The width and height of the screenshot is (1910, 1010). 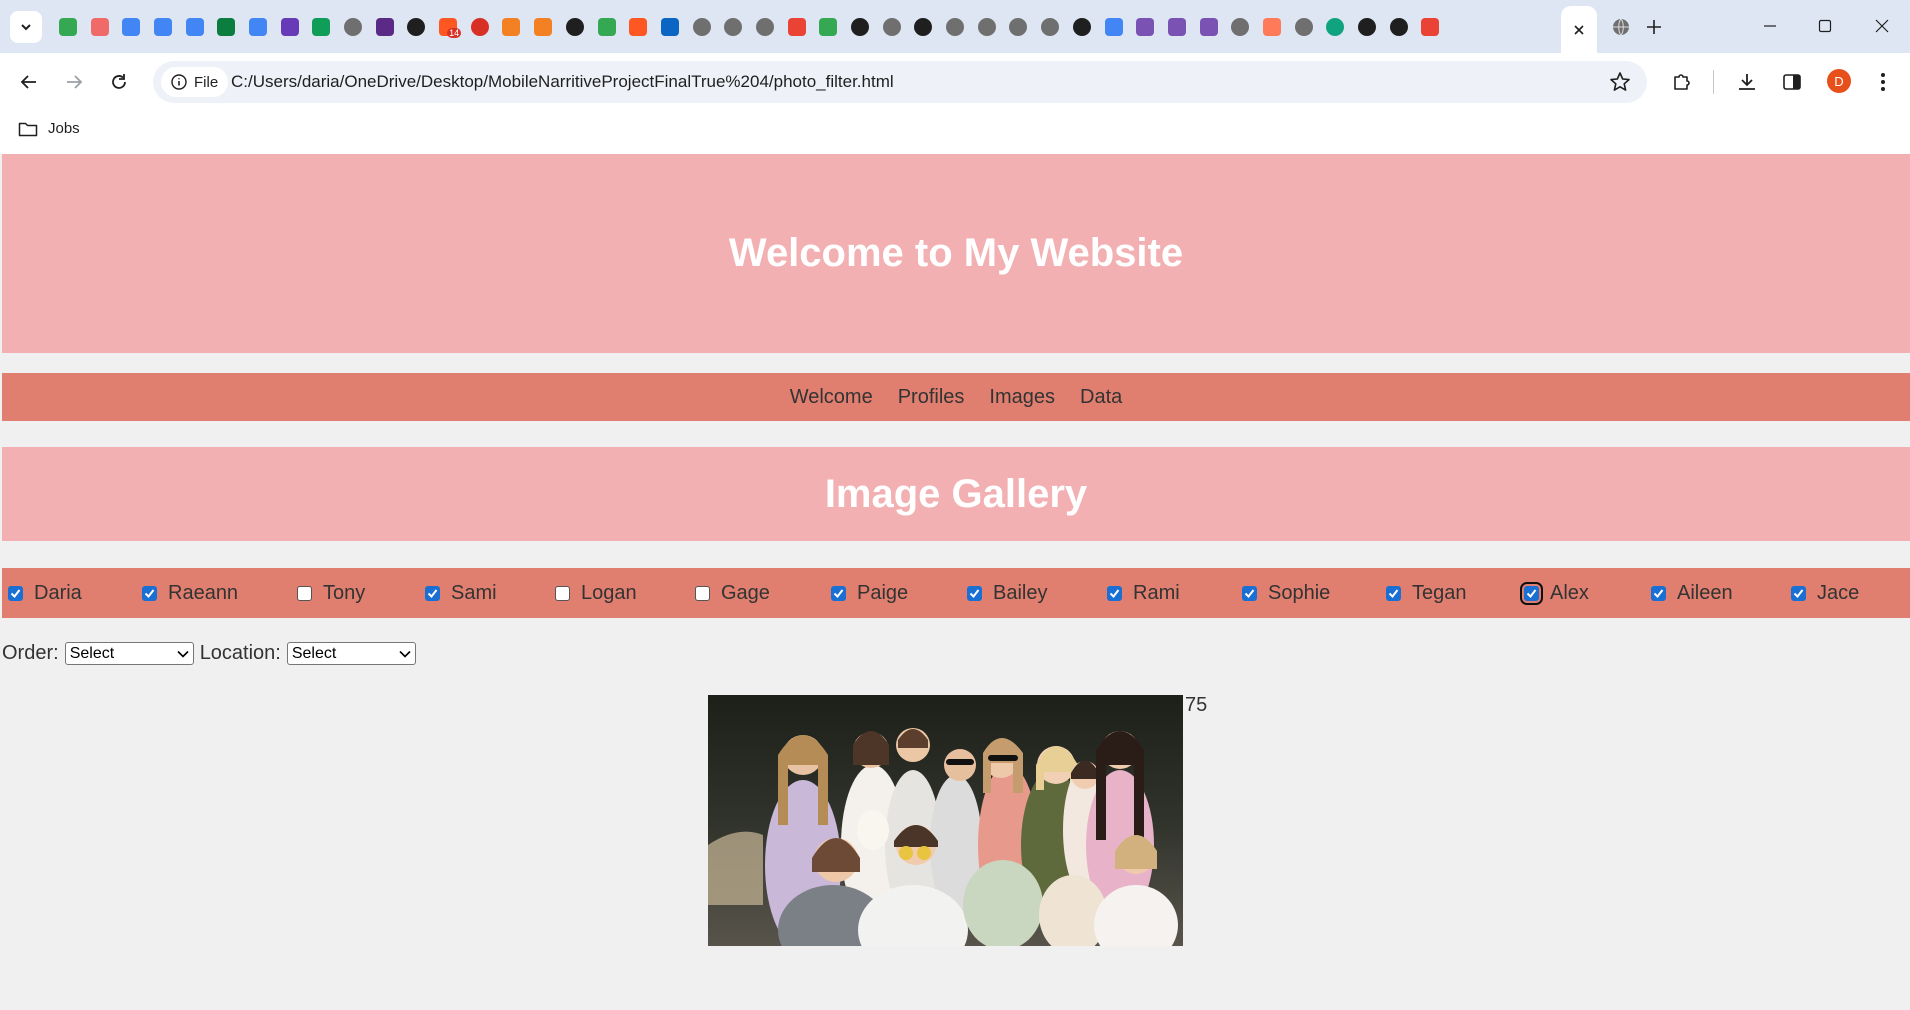 What do you see at coordinates (1336, 27) in the screenshot?
I see `tab-chatgpt` at bounding box center [1336, 27].